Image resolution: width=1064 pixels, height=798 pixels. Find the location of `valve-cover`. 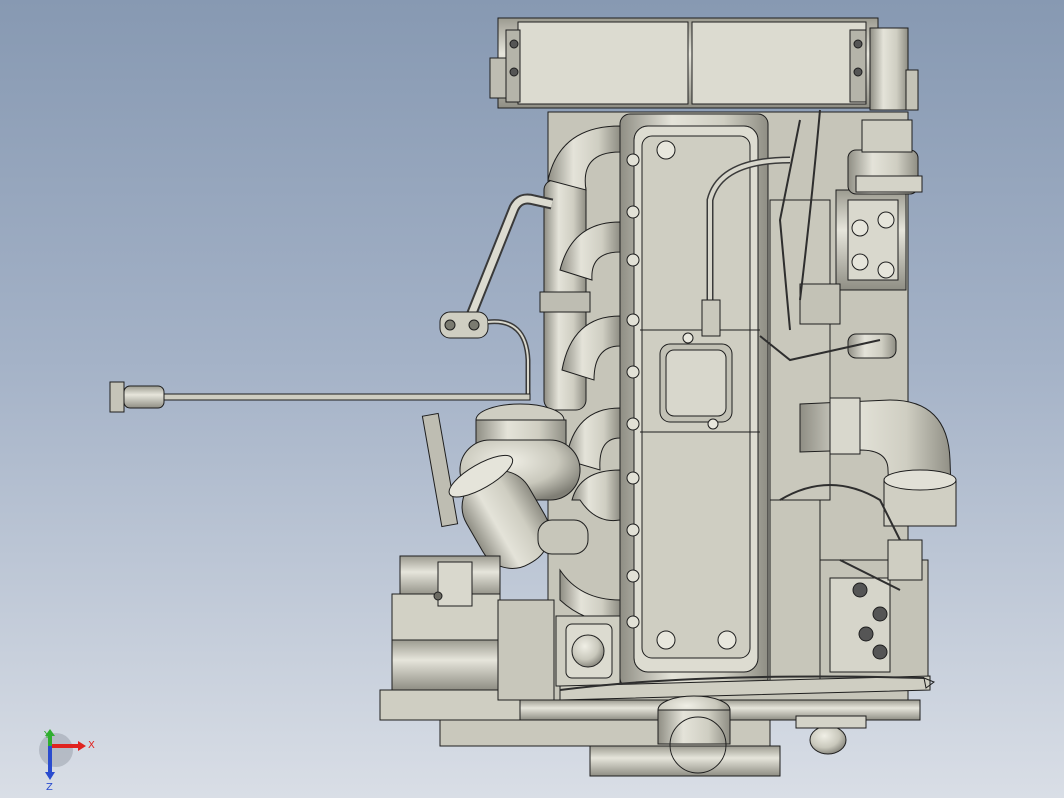

valve-cover is located at coordinates (694, 401).